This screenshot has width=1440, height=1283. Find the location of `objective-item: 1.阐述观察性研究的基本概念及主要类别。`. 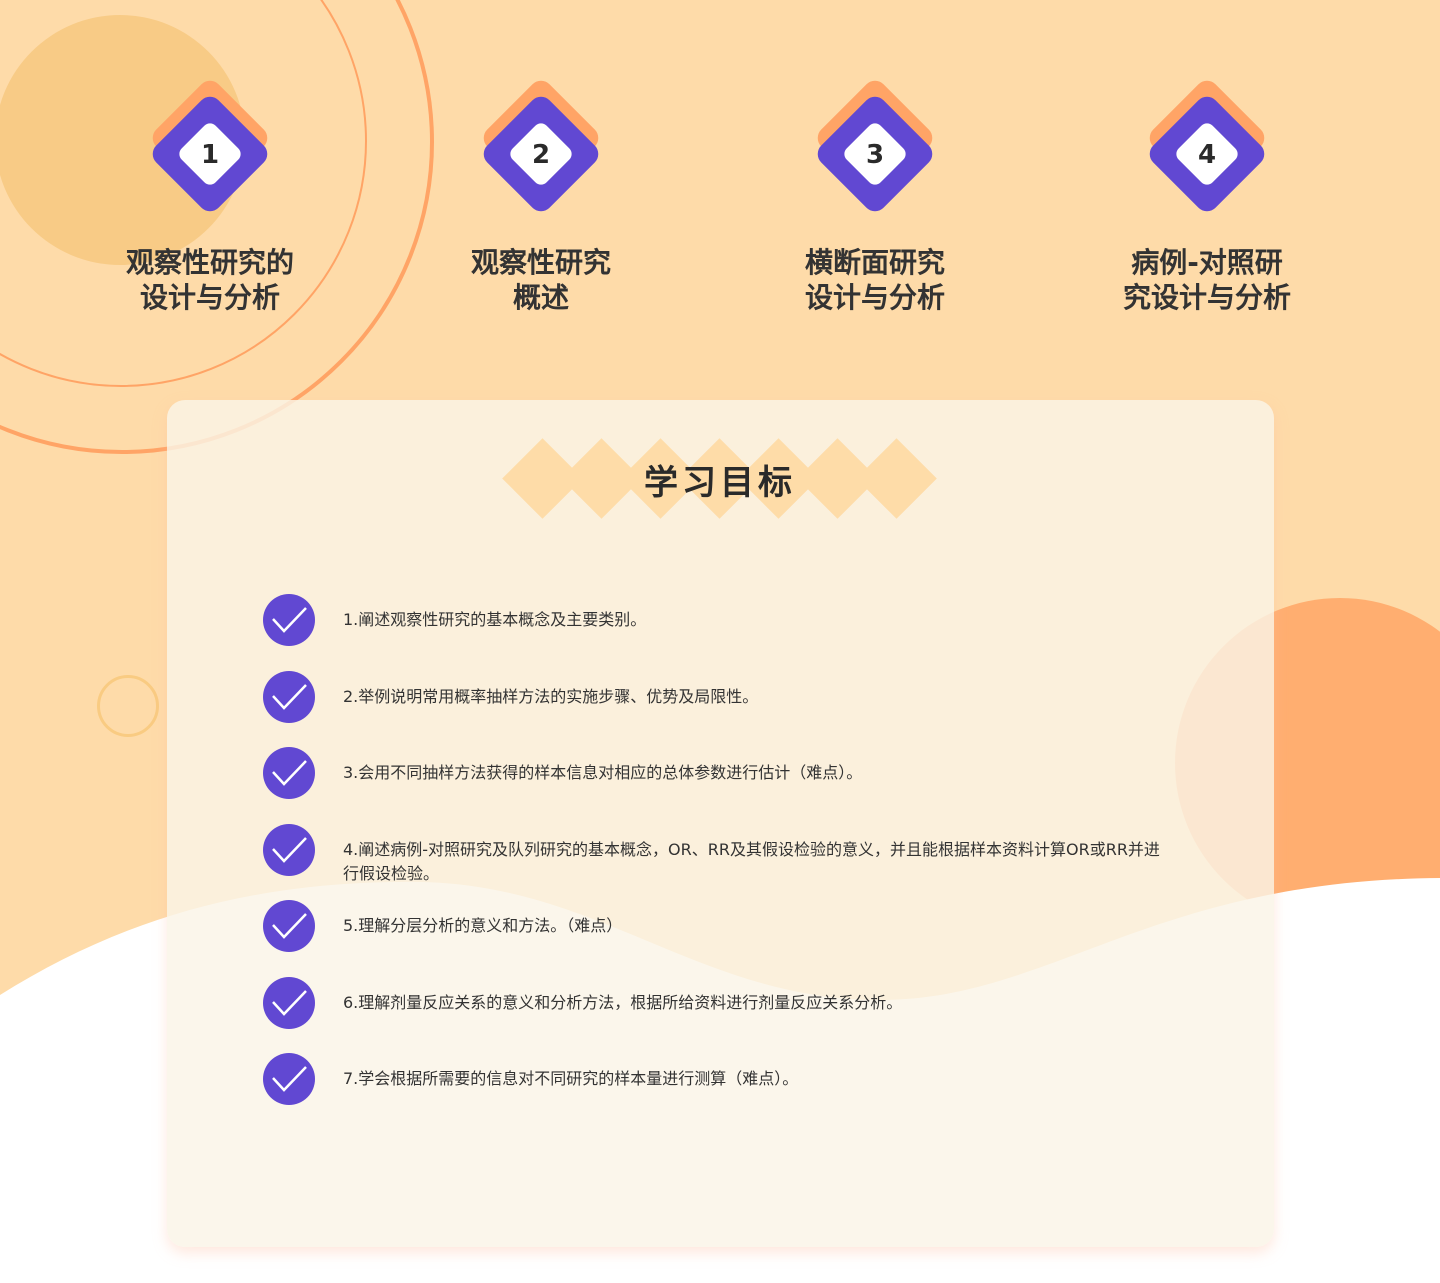

objective-item: 1.阐述观察性研究的基本概念及主要类别。 is located at coordinates (718, 620).